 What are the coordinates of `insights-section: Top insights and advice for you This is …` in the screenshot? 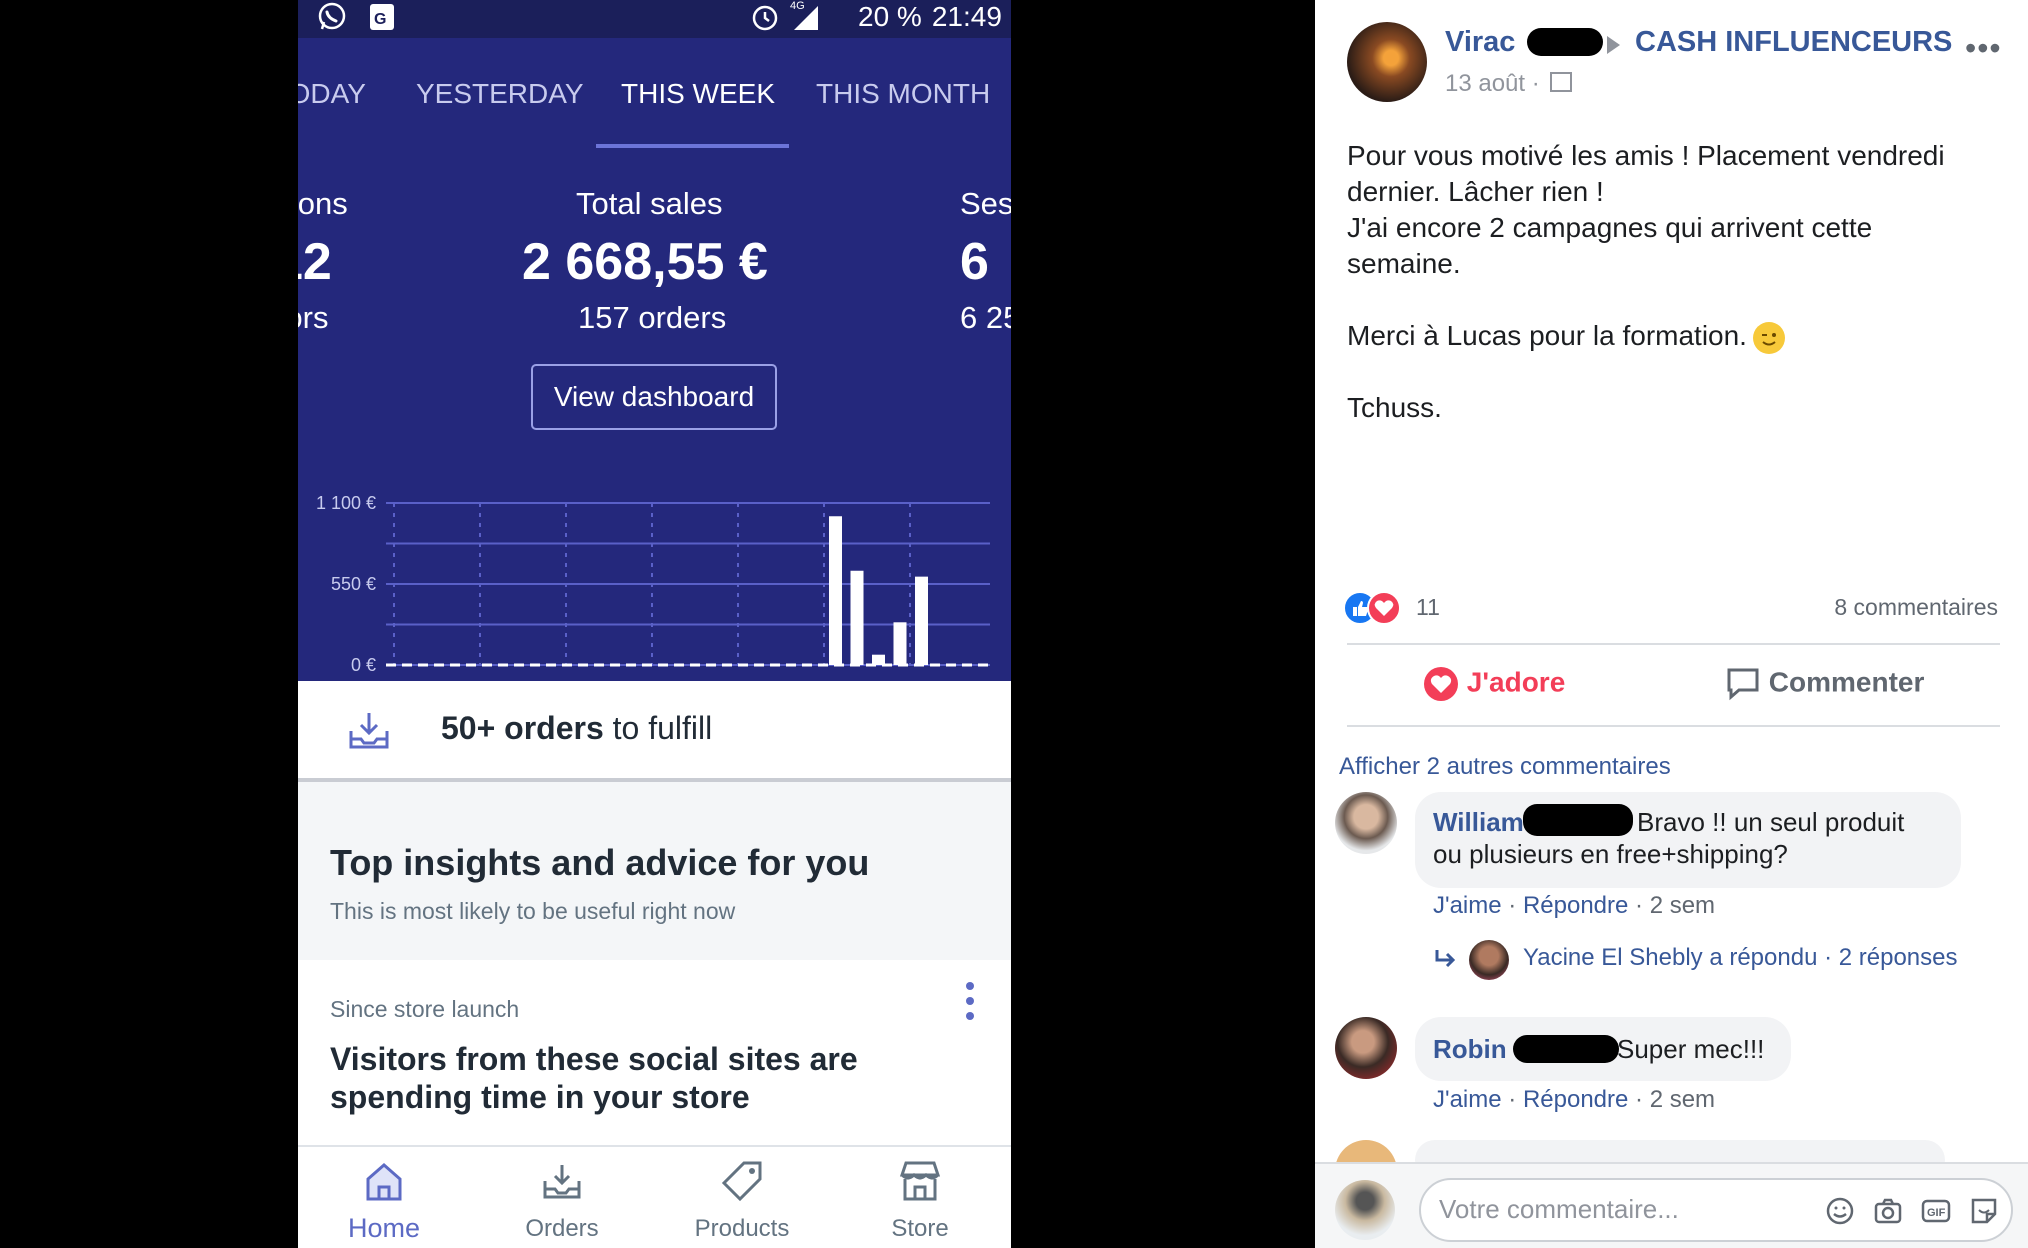 It's located at (654, 871).